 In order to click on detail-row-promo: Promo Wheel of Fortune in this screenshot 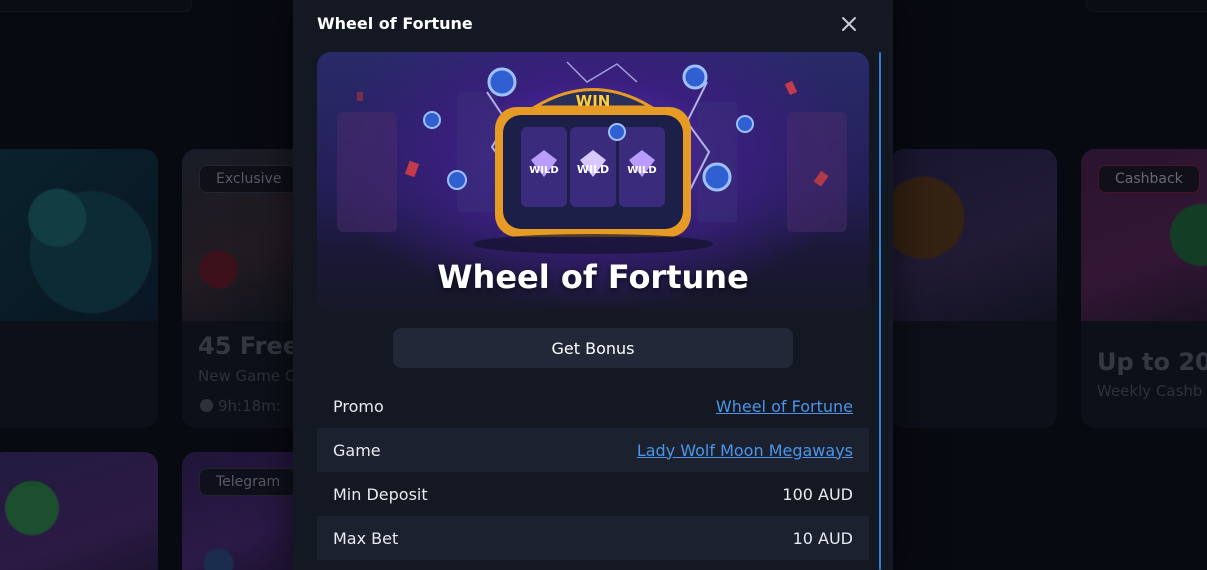, I will do `click(593, 406)`.